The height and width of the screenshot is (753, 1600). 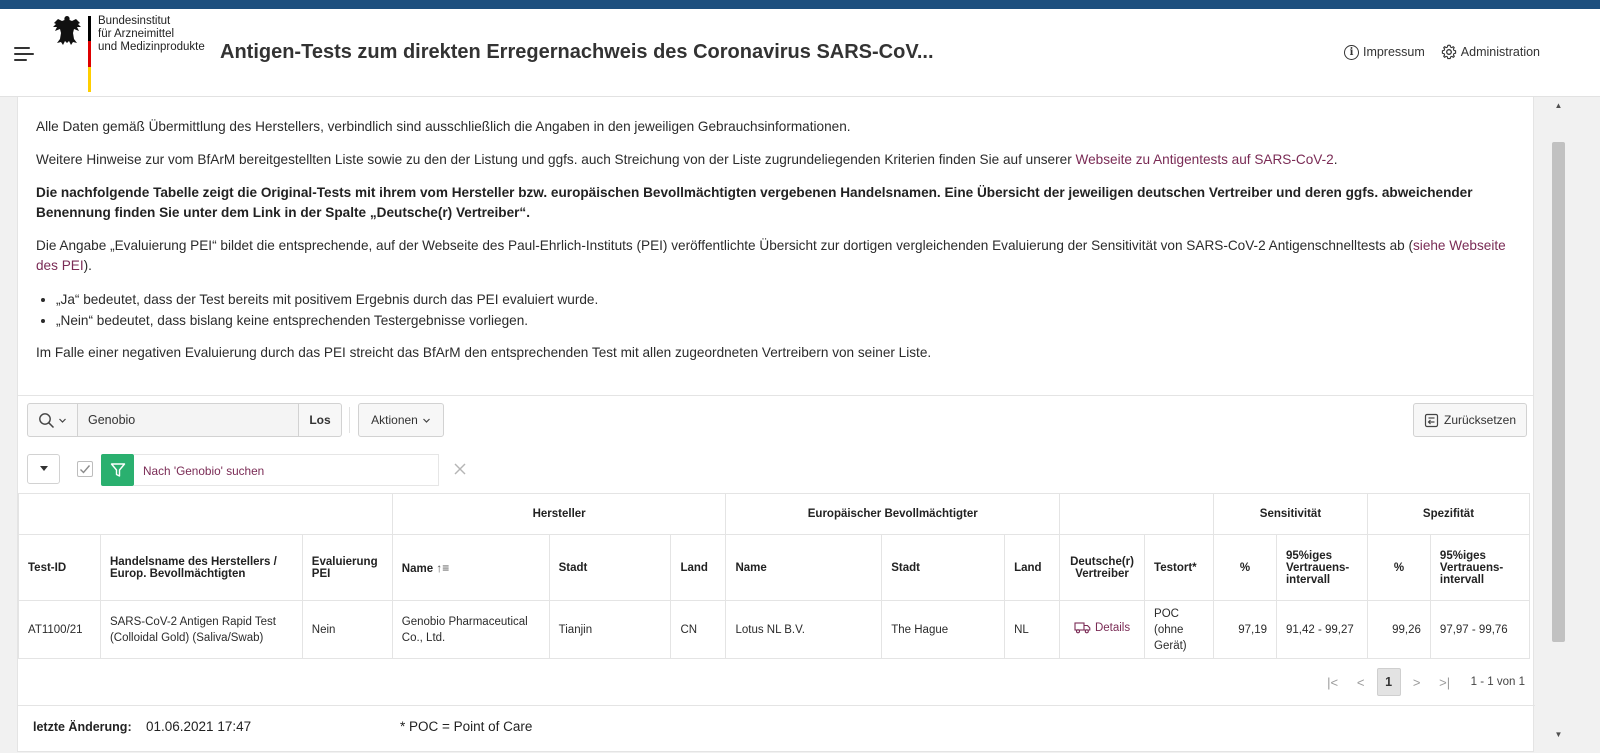 I want to click on previous-page-button: <, so click(x=1361, y=682).